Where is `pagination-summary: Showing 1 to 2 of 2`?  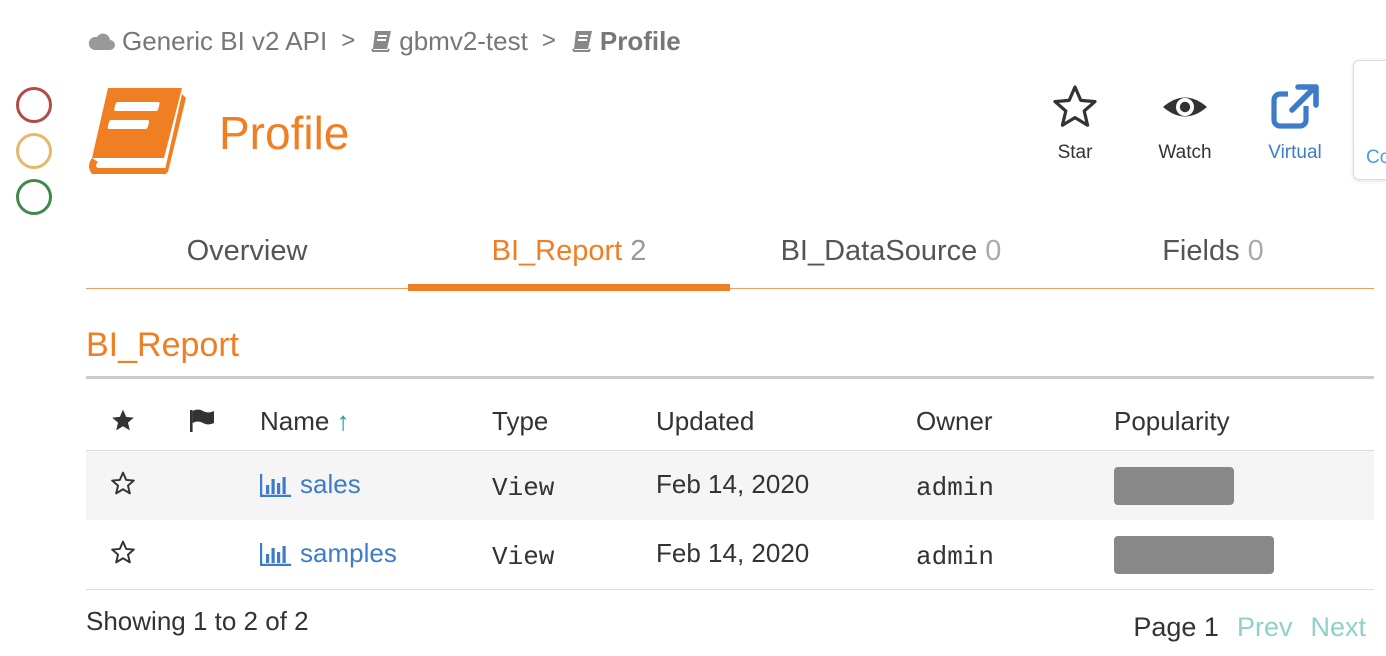 pagination-summary: Showing 1 to 2 of 2 is located at coordinates (197, 621).